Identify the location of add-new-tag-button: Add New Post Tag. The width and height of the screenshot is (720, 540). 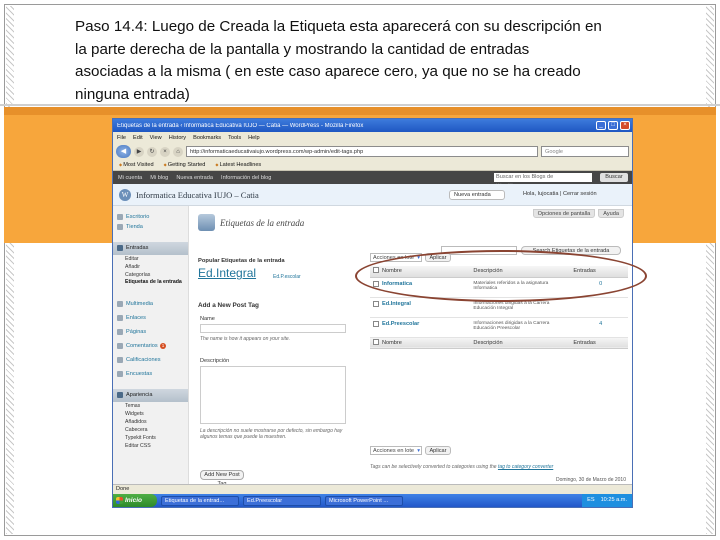
(222, 478).